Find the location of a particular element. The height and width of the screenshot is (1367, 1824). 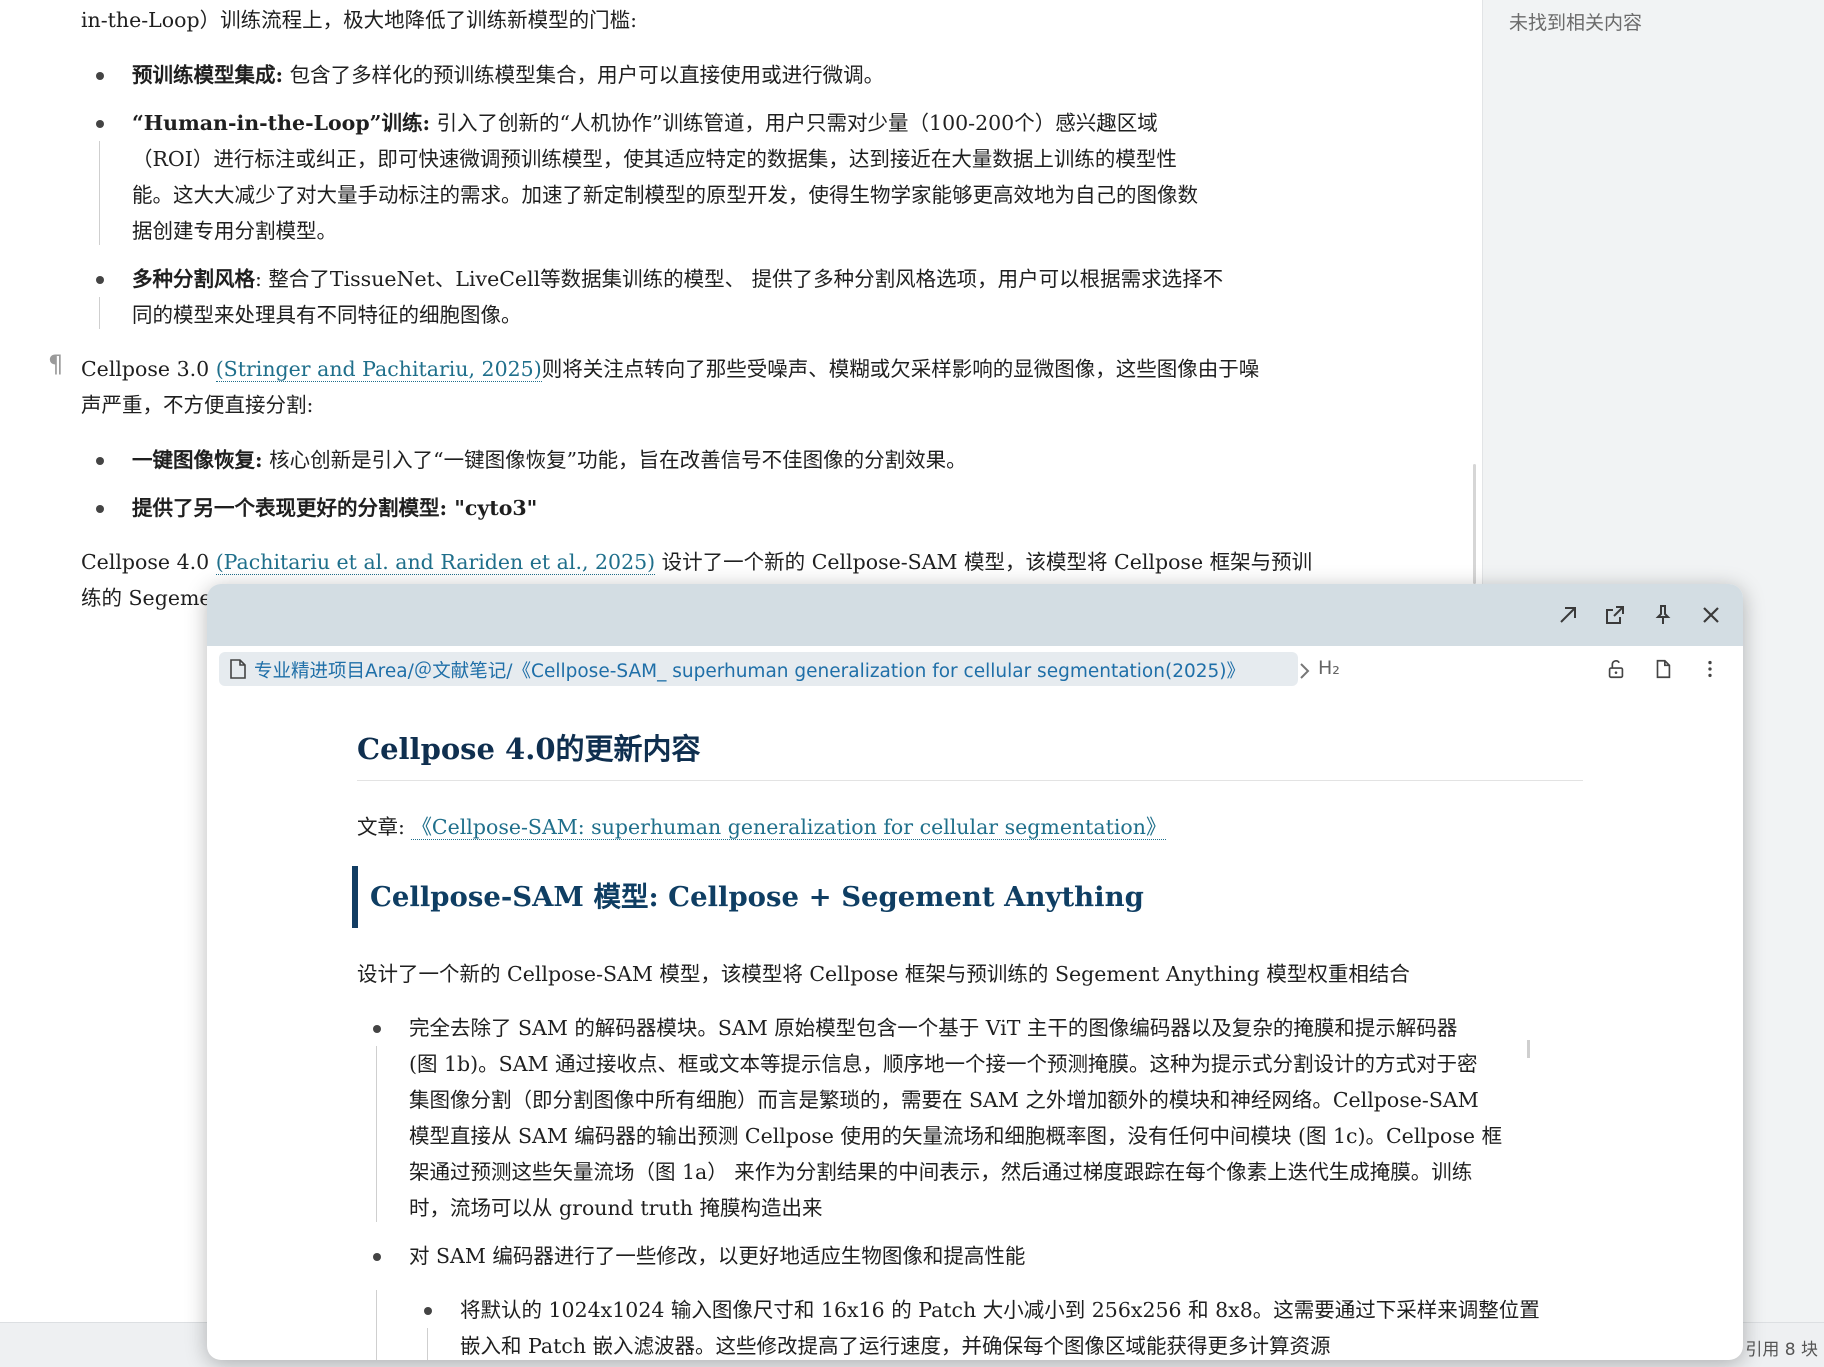

paragraph-mark-icon: ¶ is located at coordinates (55, 364).